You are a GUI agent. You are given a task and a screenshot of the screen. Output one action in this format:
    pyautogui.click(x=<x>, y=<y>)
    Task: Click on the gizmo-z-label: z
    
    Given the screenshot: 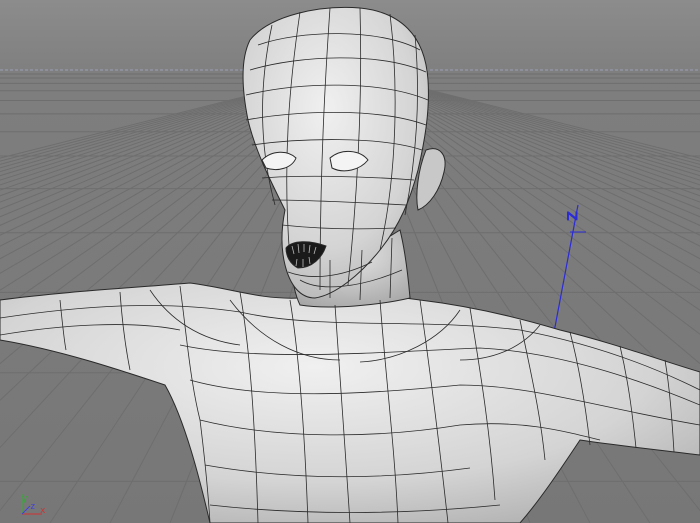 What is the action you would take?
    pyautogui.click(x=33, y=507)
    